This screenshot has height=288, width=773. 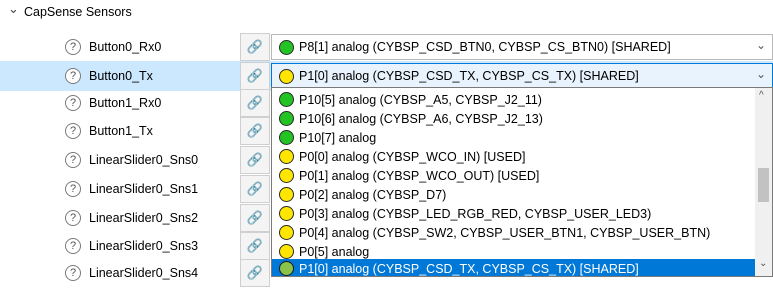 I want to click on dropdown-scrollbar: ^ ⌄, so click(x=763, y=182).